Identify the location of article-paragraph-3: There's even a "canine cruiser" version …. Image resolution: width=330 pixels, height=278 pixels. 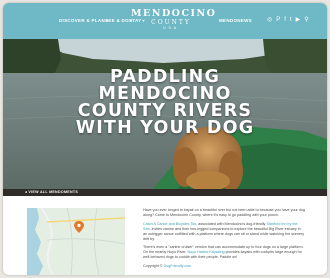
(224, 252).